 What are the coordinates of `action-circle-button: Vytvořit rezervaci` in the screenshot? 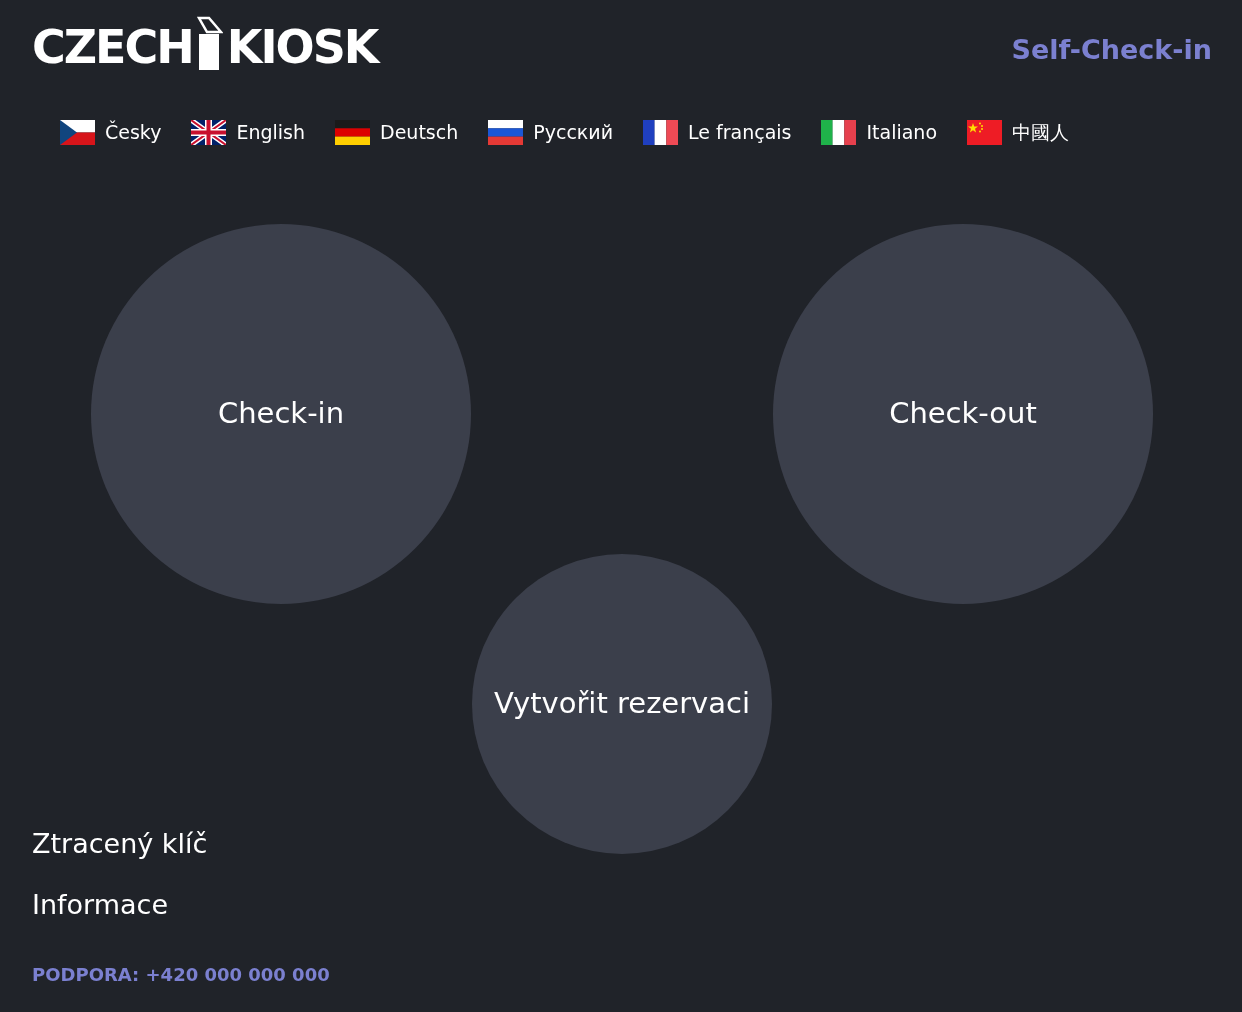 It's located at (622, 704).